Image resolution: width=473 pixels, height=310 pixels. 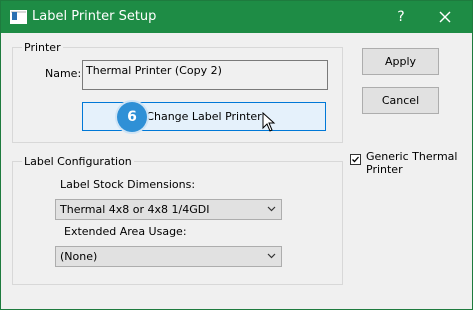 I want to click on close-button, so click(x=446, y=17).